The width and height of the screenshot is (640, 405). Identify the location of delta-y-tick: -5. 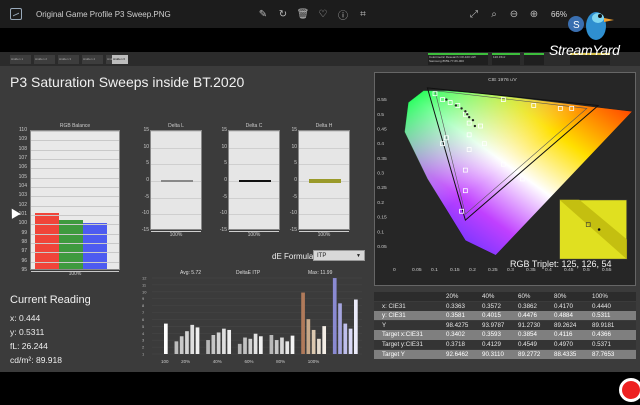
(146, 196).